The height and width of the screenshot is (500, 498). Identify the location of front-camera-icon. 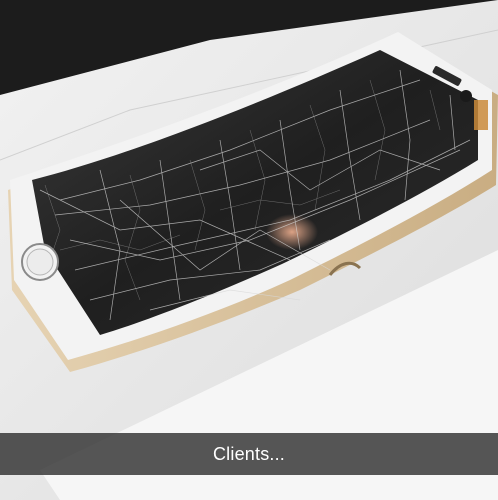
(466, 96).